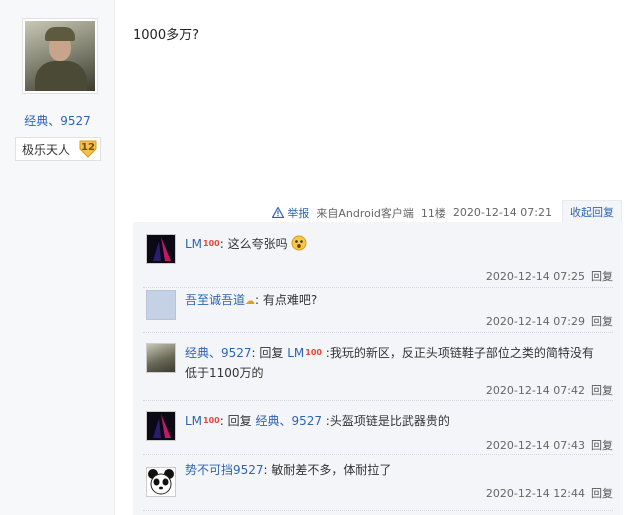 This screenshot has height=515, width=640. Describe the element at coordinates (365, 213) in the screenshot. I see `post-source: 来自Android客户端` at that location.